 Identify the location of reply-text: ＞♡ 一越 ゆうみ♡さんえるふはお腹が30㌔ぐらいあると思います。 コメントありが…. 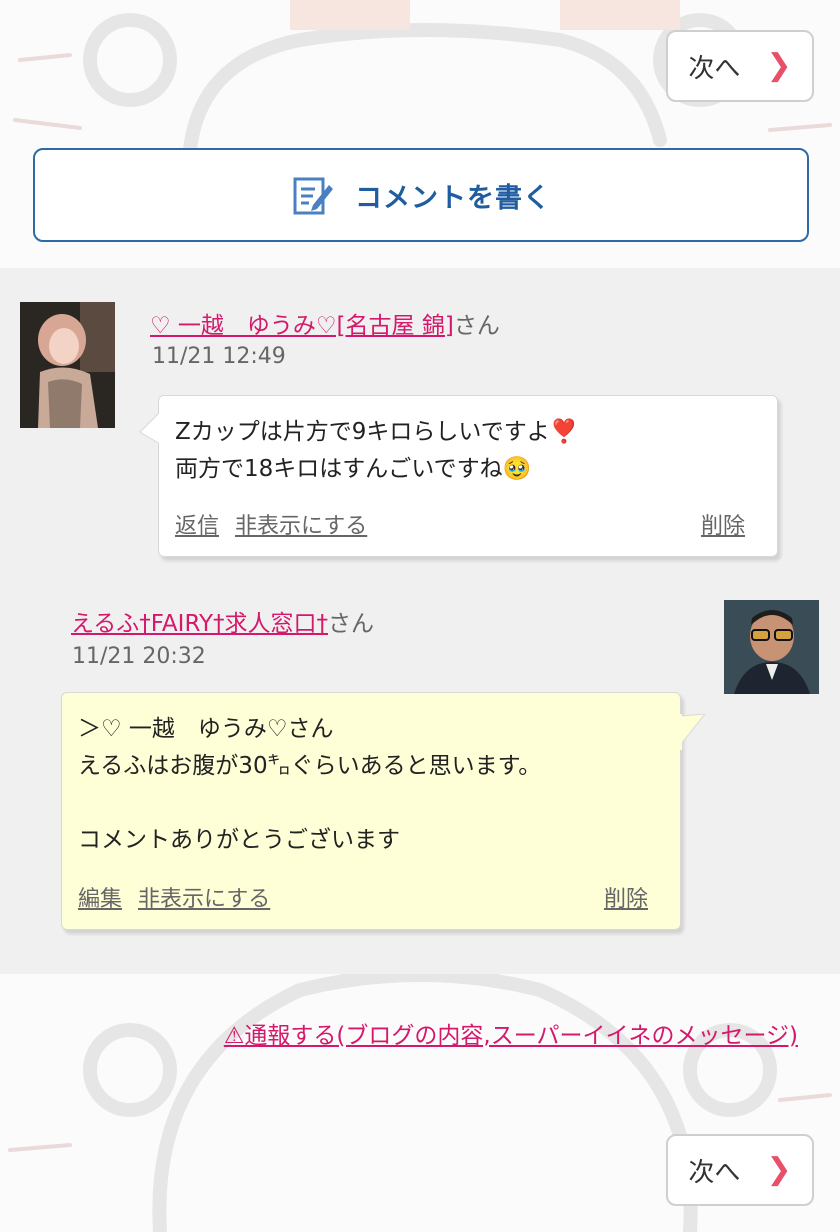
(371, 785).